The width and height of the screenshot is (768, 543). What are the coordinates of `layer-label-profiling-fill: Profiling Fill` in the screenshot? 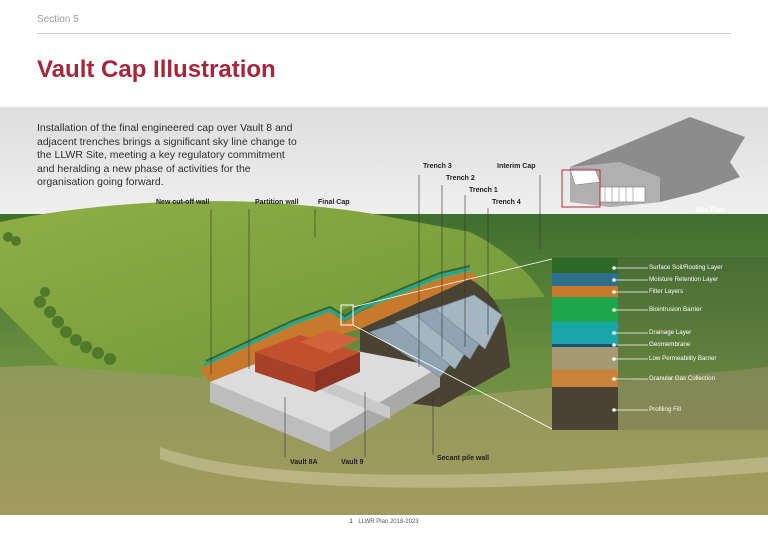 It's located at (665, 409).